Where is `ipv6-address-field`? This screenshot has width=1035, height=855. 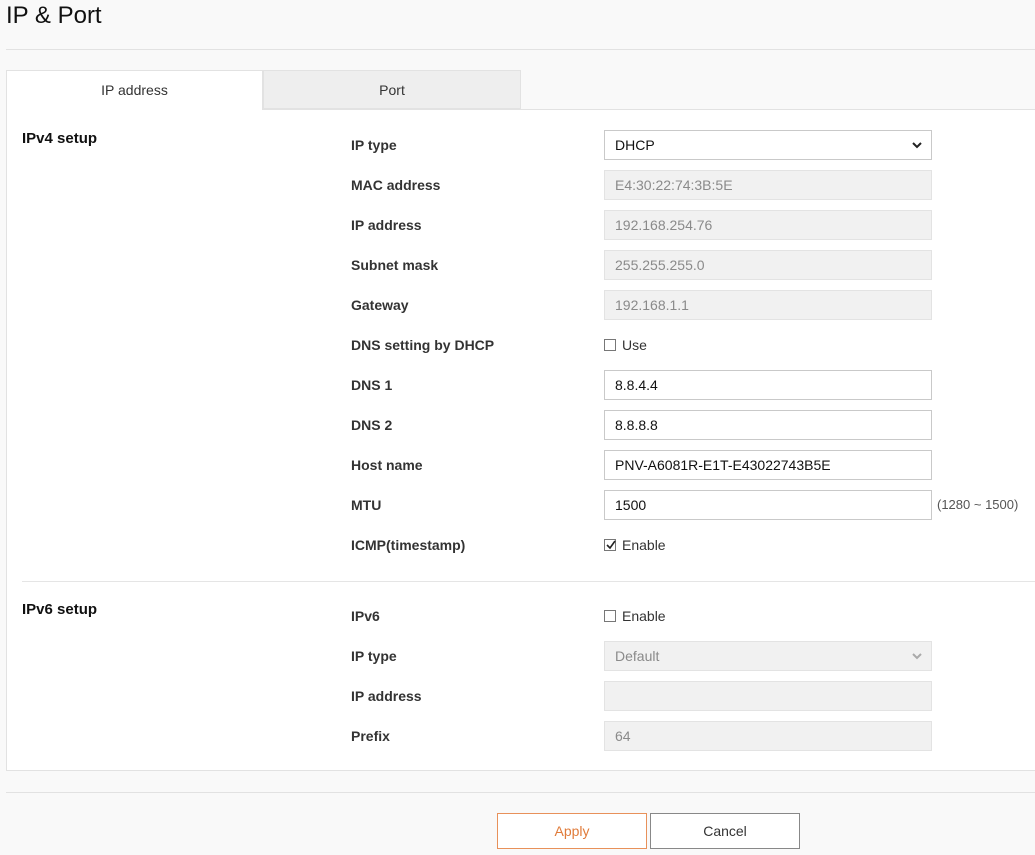
ipv6-address-field is located at coordinates (768, 696).